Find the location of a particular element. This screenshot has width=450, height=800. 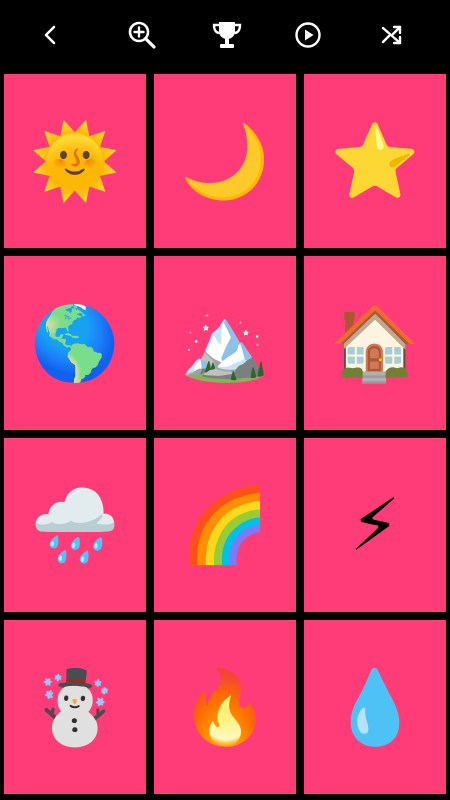

lightning-icon: ⚡ is located at coordinates (375, 525).